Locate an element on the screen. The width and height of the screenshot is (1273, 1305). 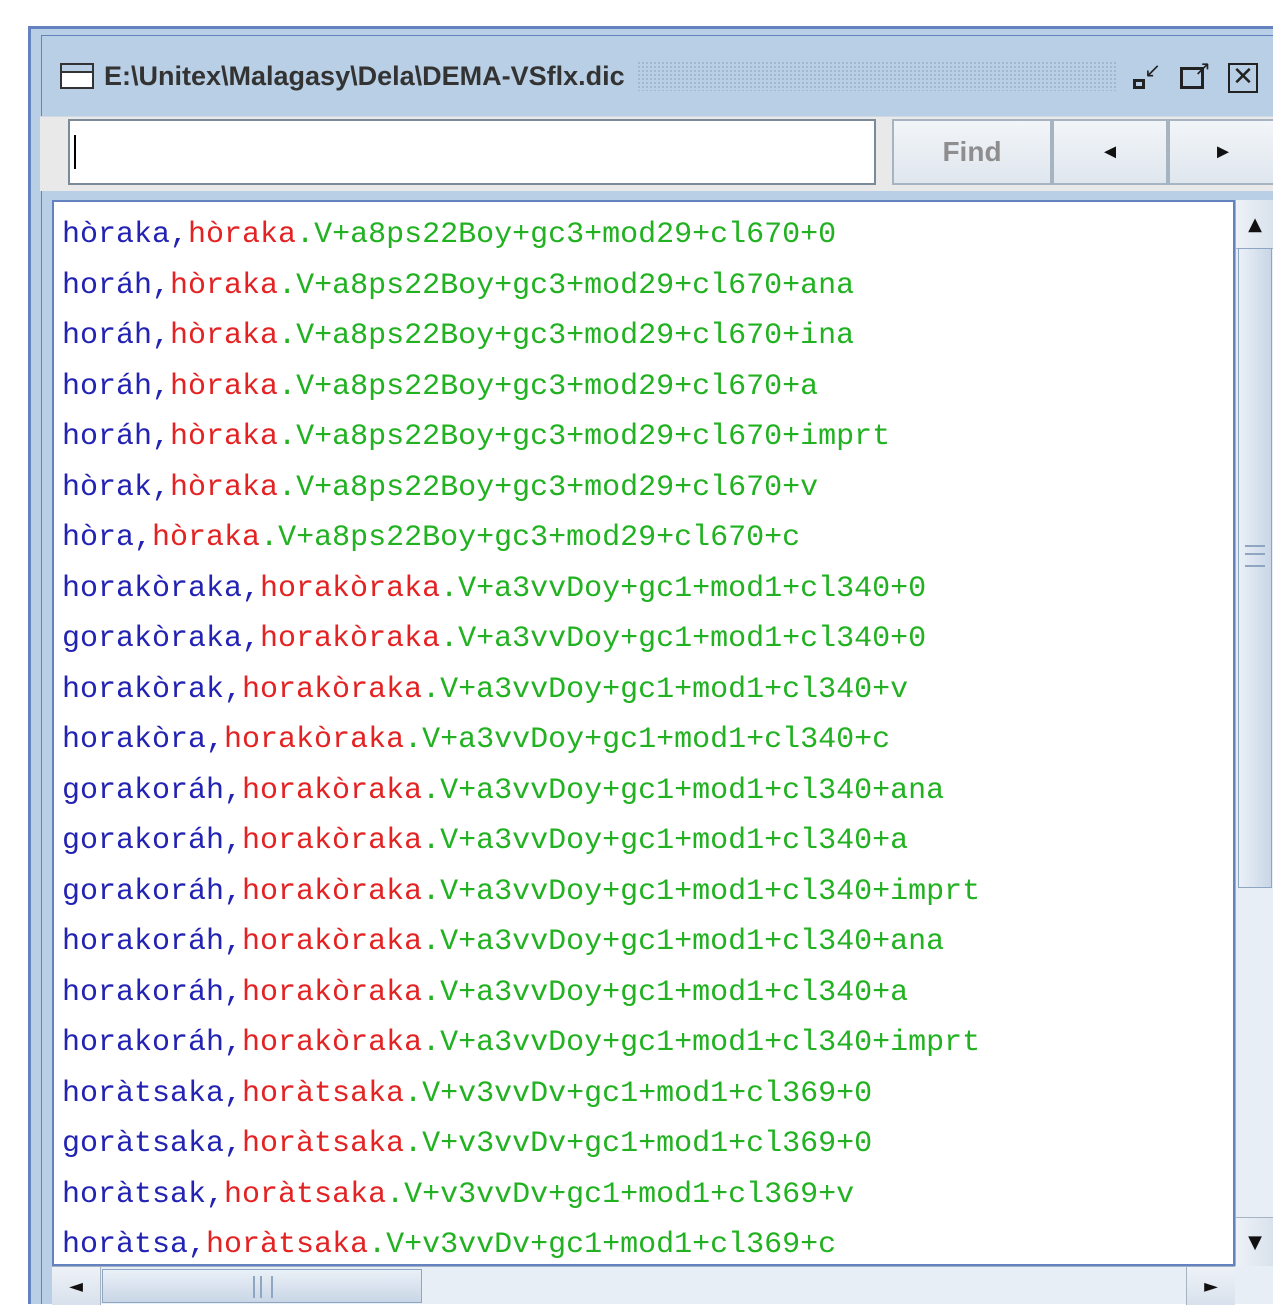
vertical-scrollbar: ▲ ▼ is located at coordinates (1254, 733).